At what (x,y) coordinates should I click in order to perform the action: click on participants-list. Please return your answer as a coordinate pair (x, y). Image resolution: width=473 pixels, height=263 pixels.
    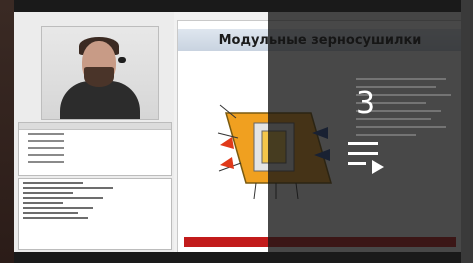
    Looking at the image, I should click on (95, 149).